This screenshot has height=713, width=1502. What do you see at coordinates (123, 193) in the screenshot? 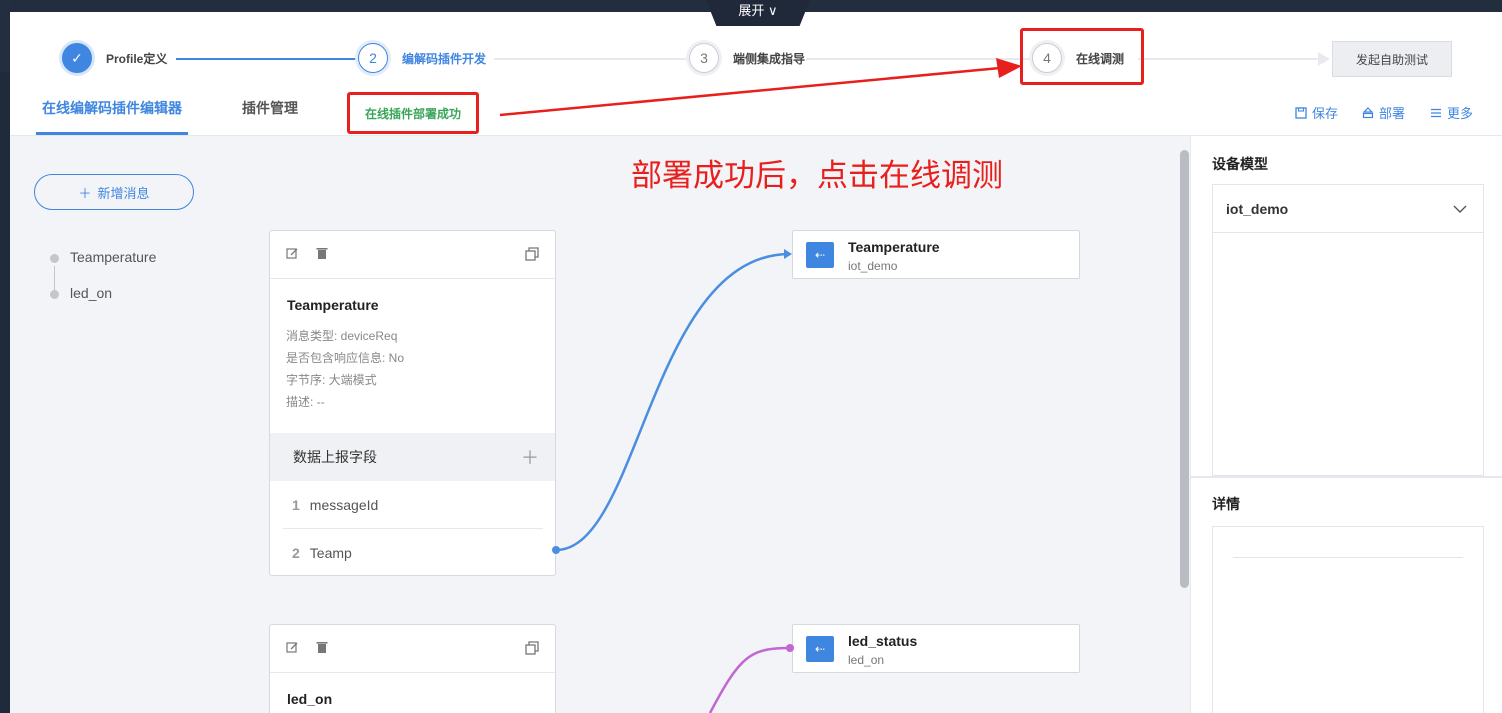
I see `add-message-label: 新增消息` at bounding box center [123, 193].